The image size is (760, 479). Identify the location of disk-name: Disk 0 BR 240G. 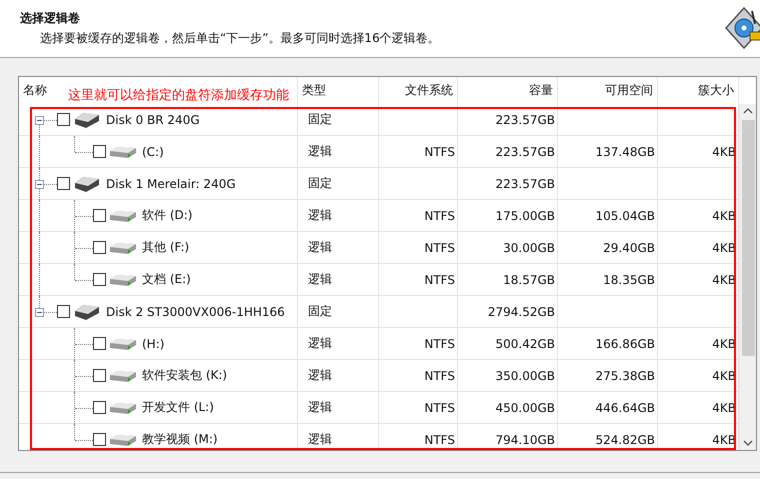
(153, 119).